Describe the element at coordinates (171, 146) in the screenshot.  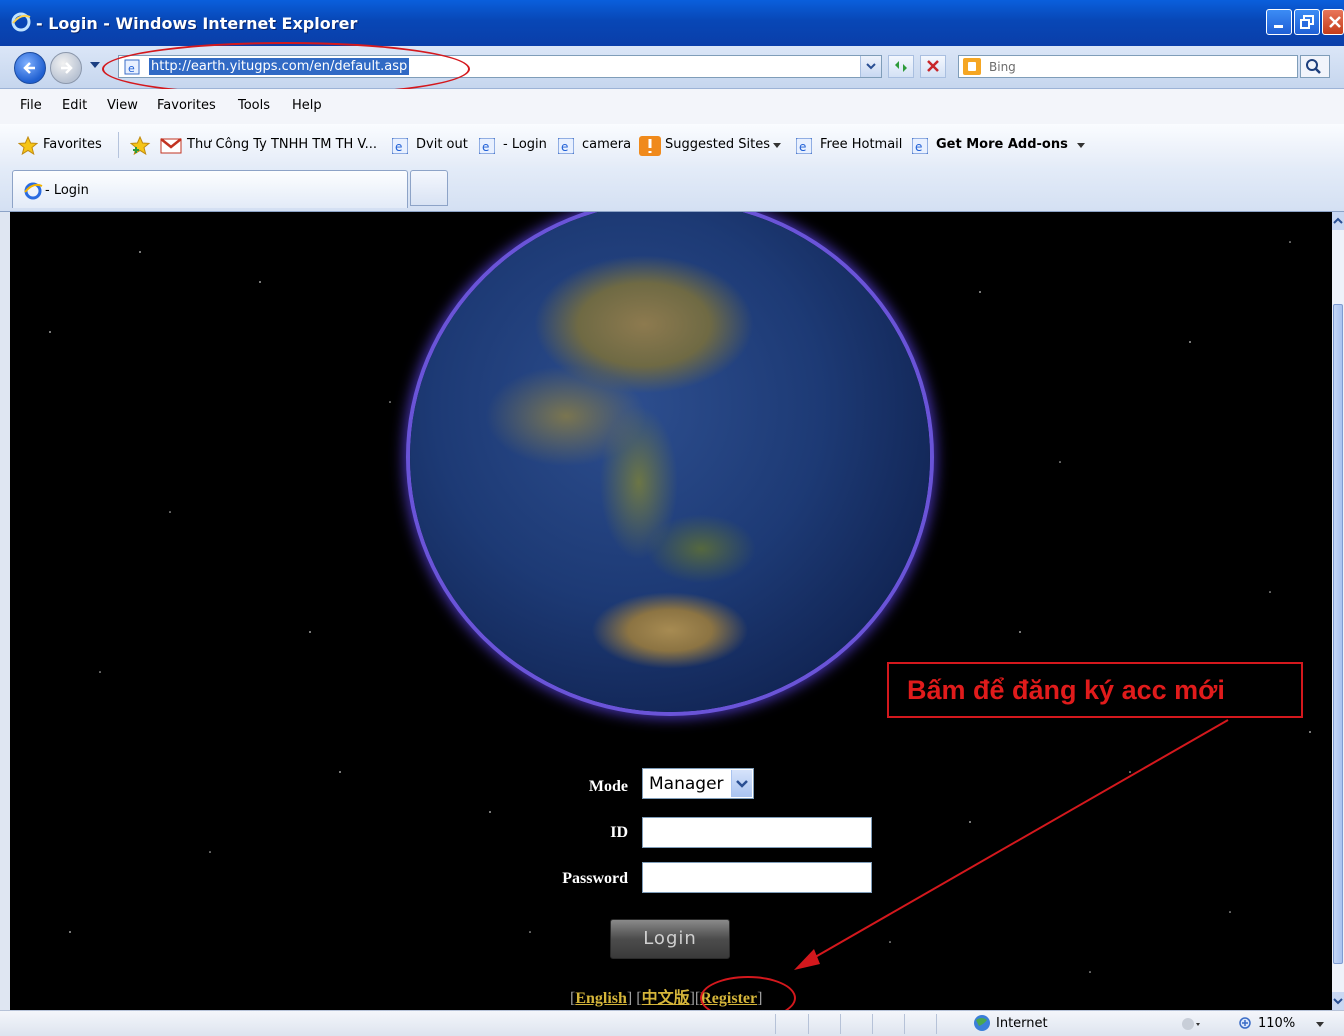
I see `gmail-icon` at that location.